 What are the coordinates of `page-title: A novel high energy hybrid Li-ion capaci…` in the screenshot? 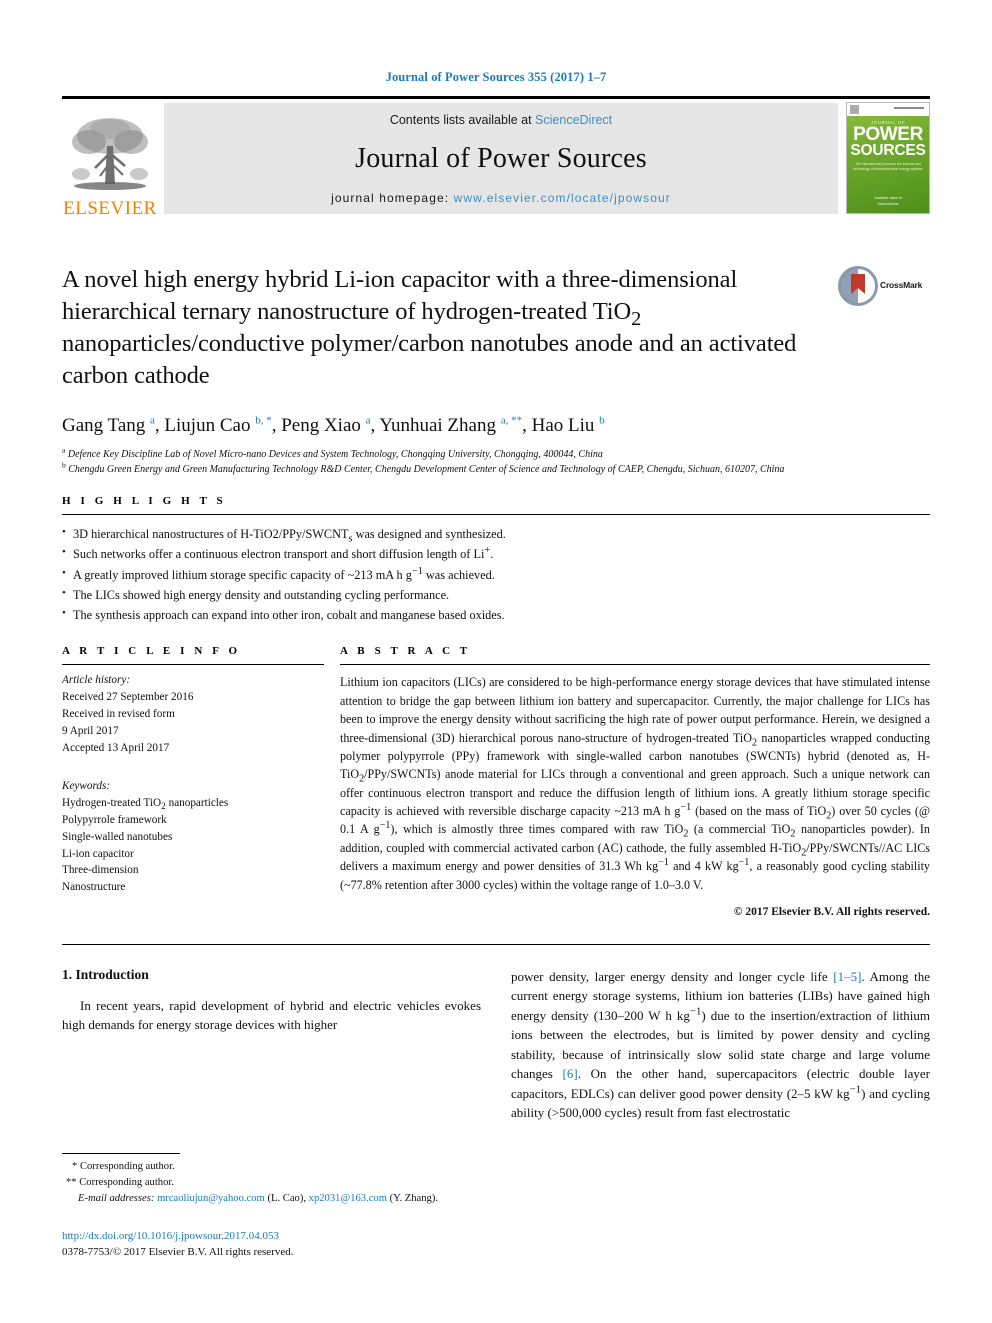 It's located at (429, 327).